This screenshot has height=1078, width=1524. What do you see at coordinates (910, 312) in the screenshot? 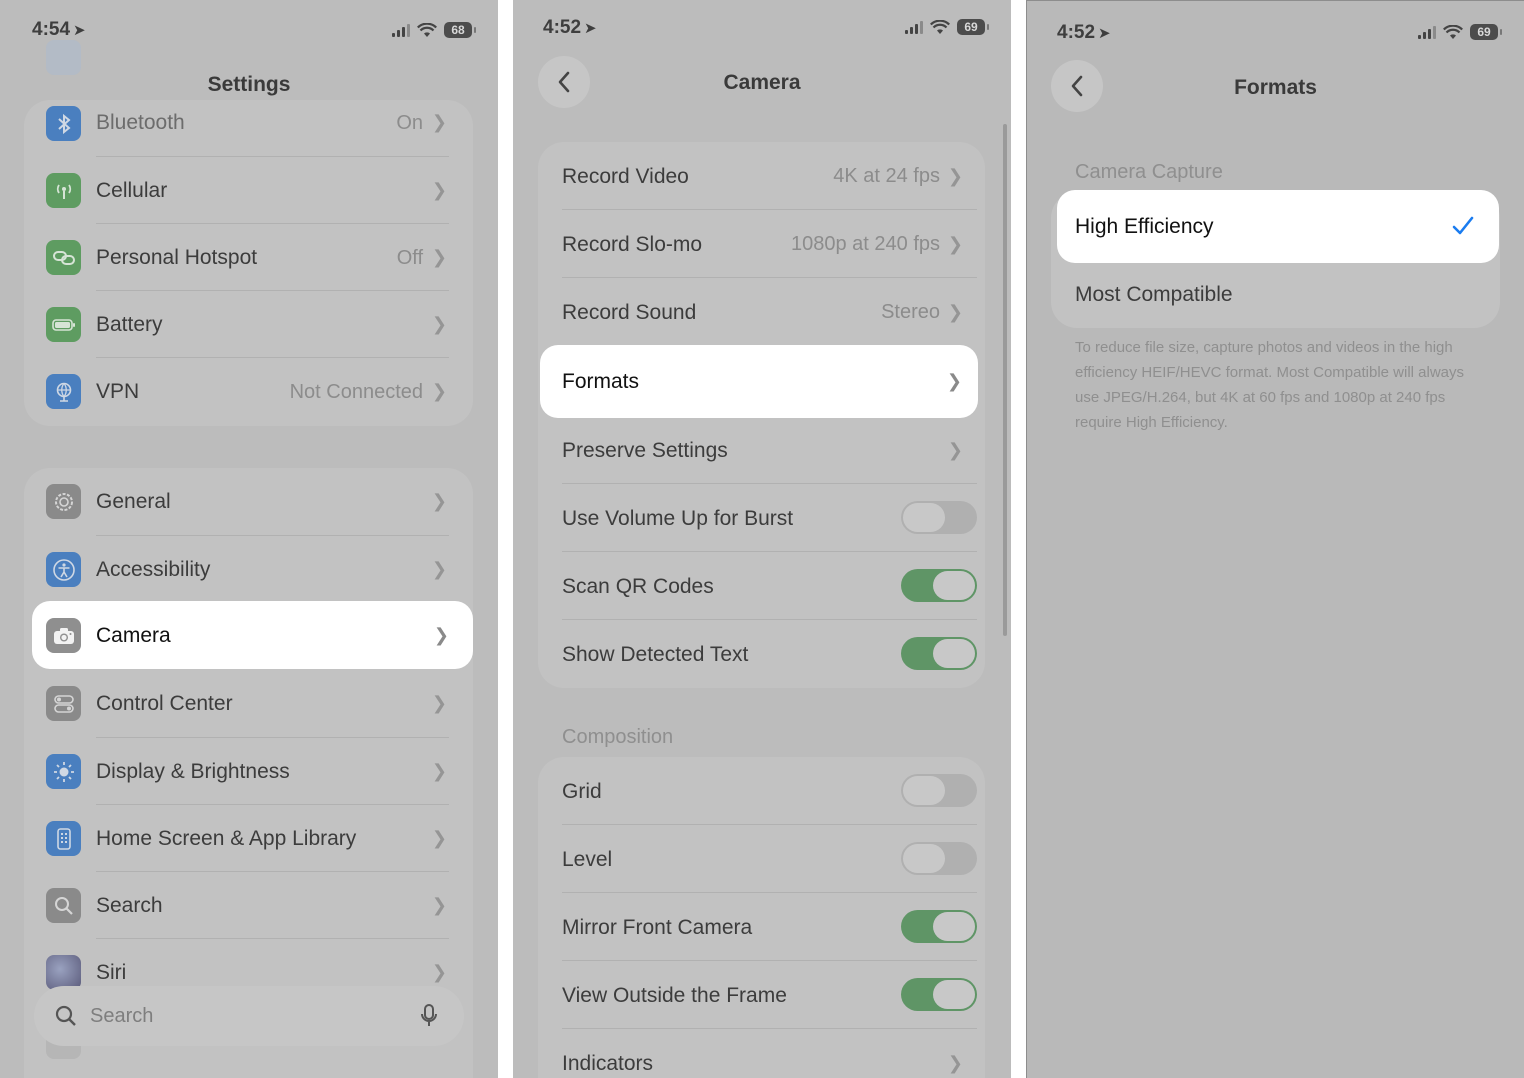
I see `row-value: Stereo` at bounding box center [910, 312].